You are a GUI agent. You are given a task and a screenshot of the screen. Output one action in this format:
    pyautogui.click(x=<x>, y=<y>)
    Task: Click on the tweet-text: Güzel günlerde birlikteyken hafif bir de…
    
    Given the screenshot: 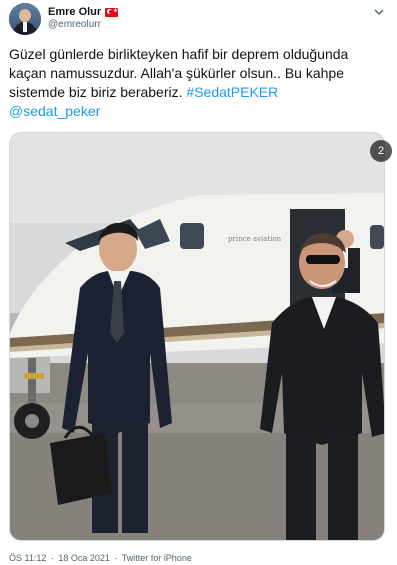 What is the action you would take?
    pyautogui.click(x=199, y=83)
    